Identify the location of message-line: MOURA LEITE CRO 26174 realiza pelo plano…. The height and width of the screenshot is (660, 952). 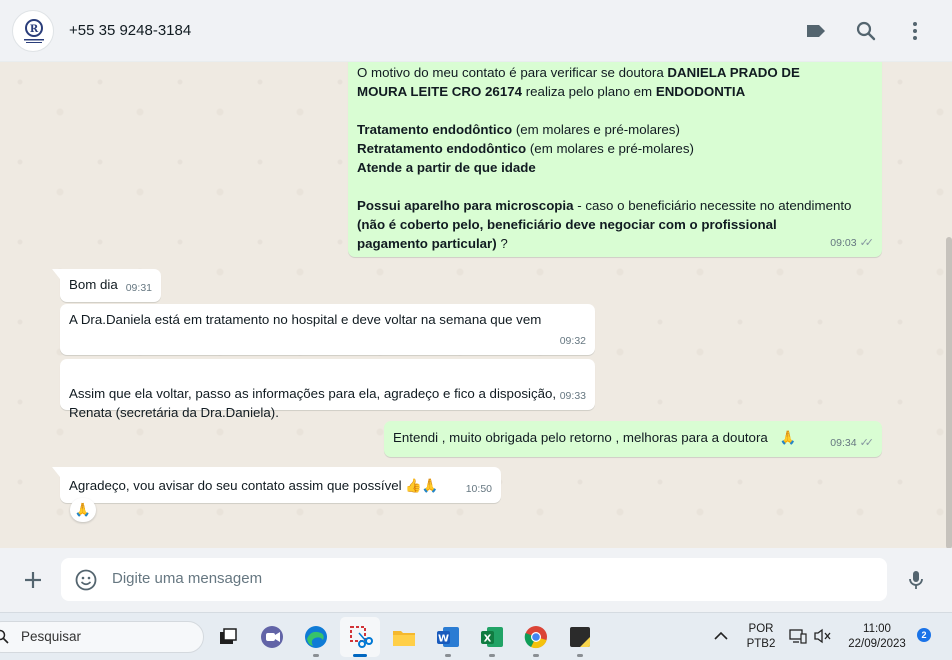
(615, 91).